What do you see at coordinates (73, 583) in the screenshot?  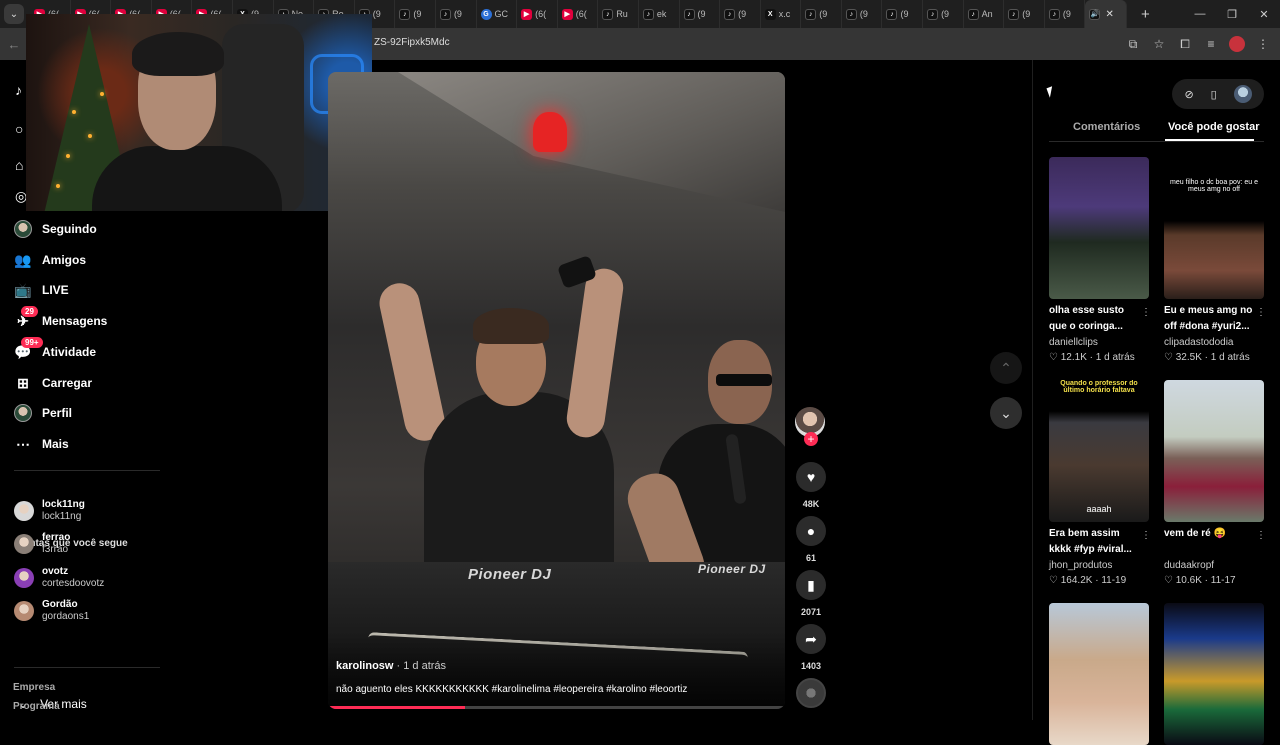 I see `account-handle: cortesdoovotz` at bounding box center [73, 583].